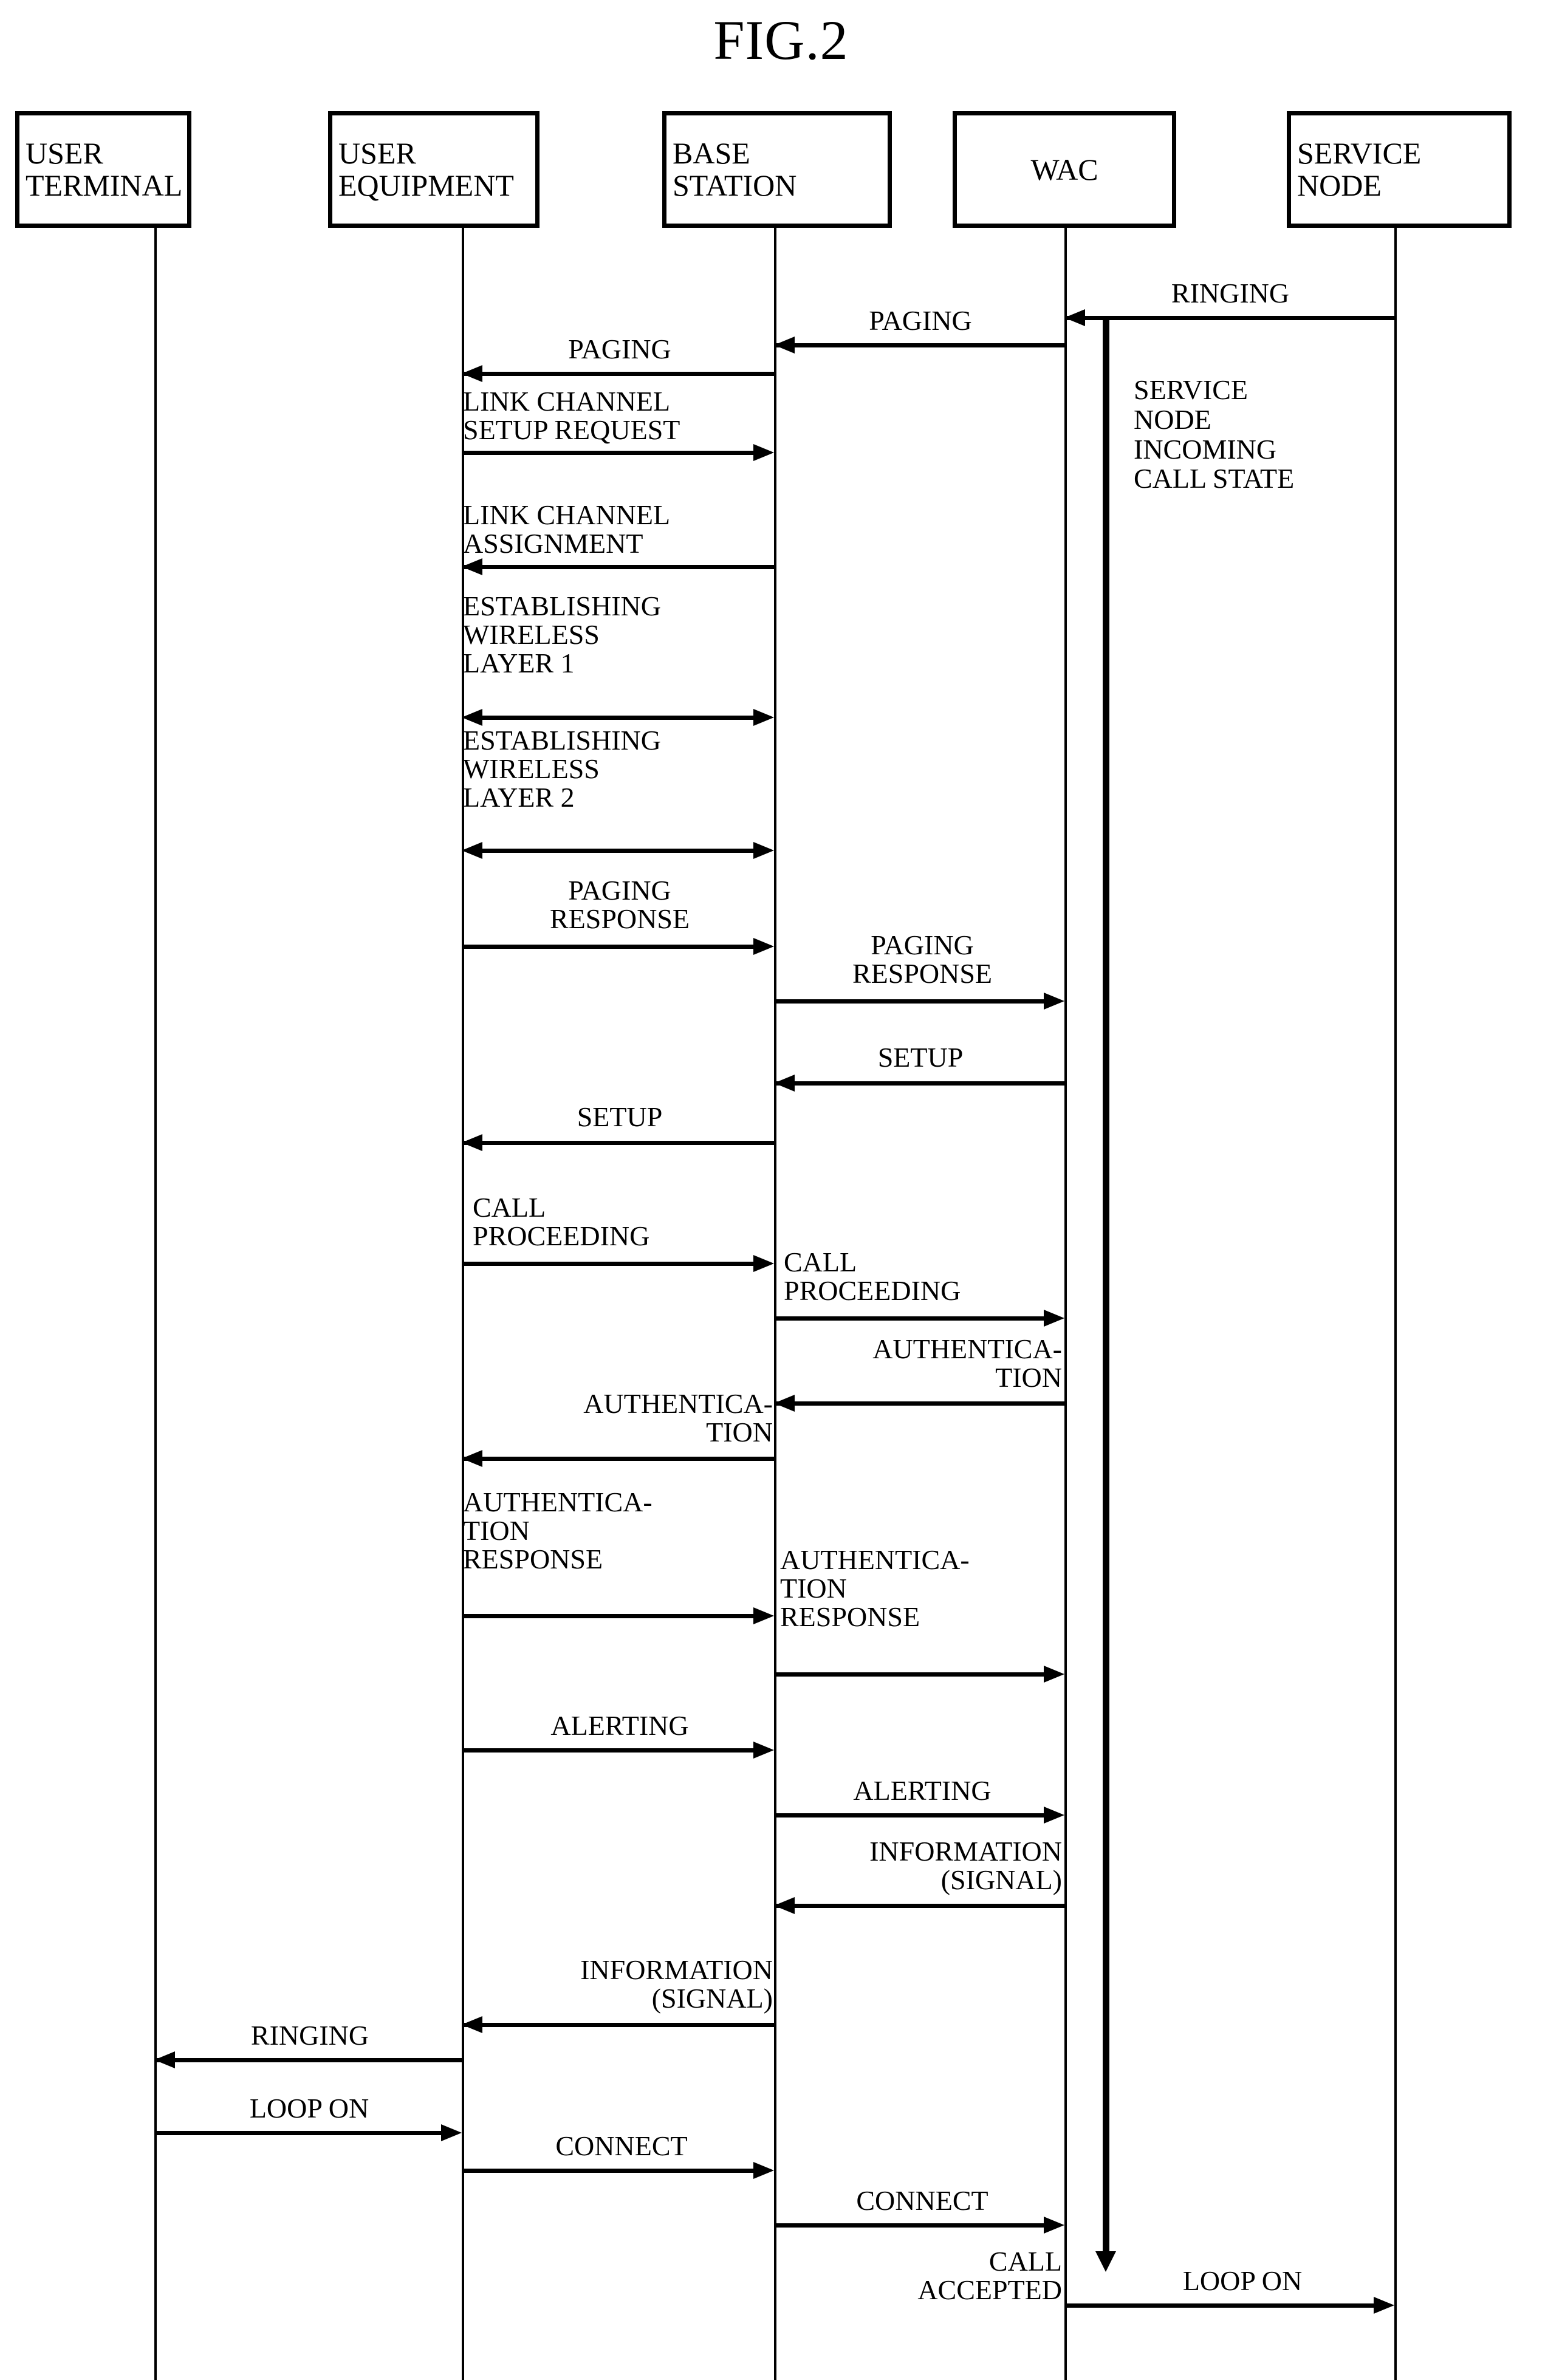 The image size is (1562, 2380). I want to click on label-authentication-wac-bs: AUTHENTICA- TION, so click(967, 1363).